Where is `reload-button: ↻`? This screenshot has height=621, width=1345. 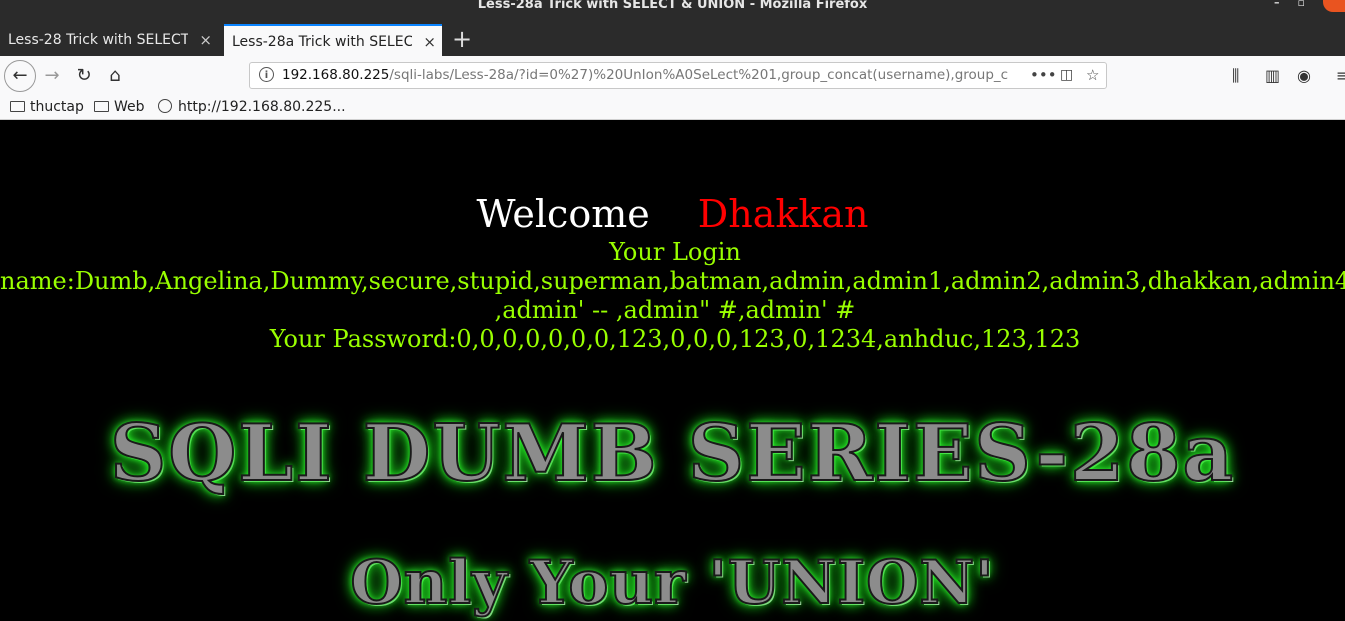 reload-button: ↻ is located at coordinates (84, 76).